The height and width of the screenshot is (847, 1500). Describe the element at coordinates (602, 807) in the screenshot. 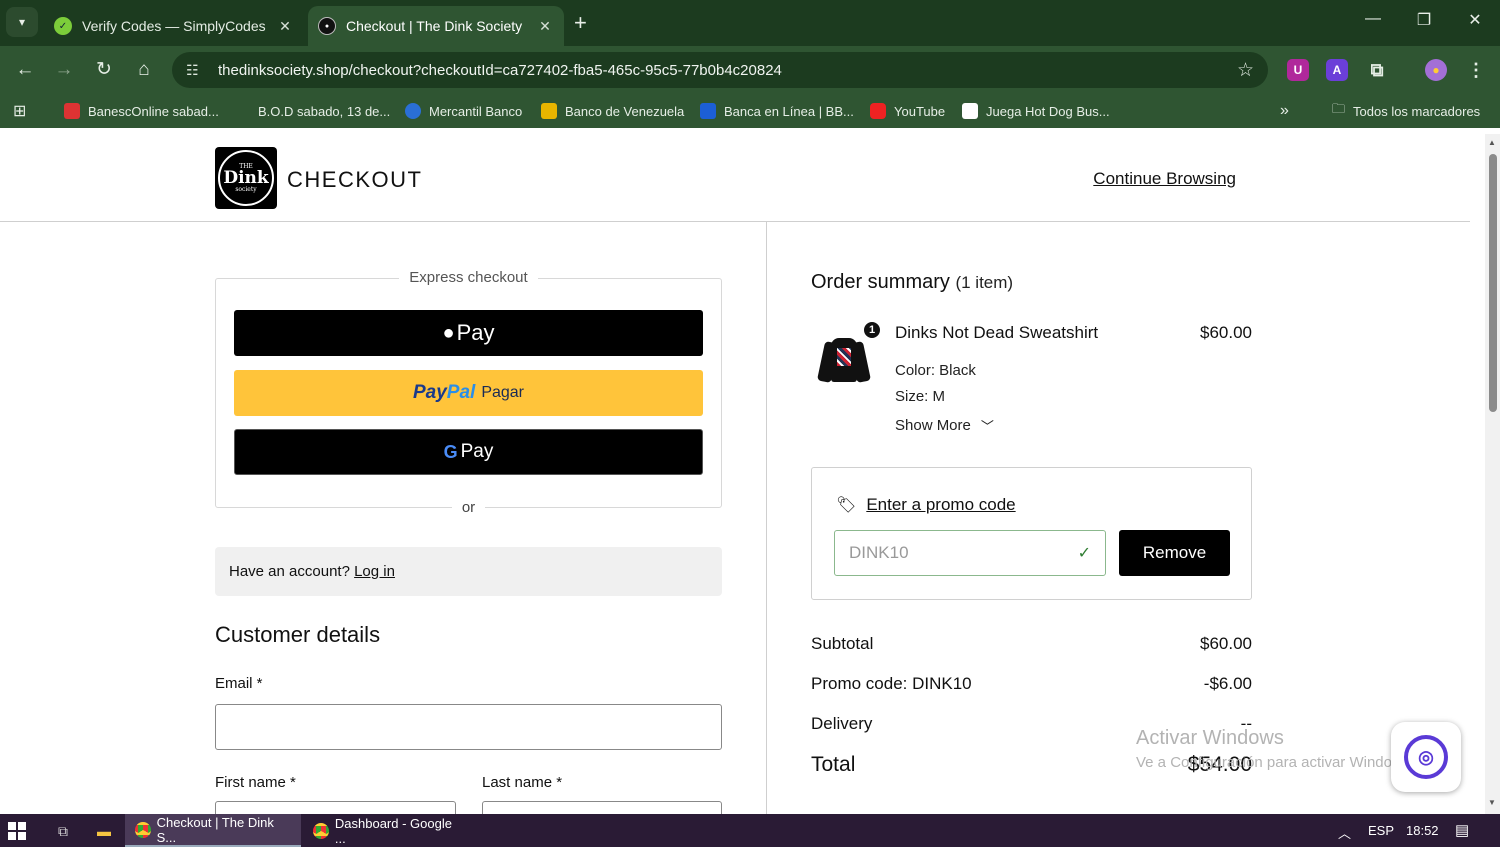

I see `last-name-field` at that location.